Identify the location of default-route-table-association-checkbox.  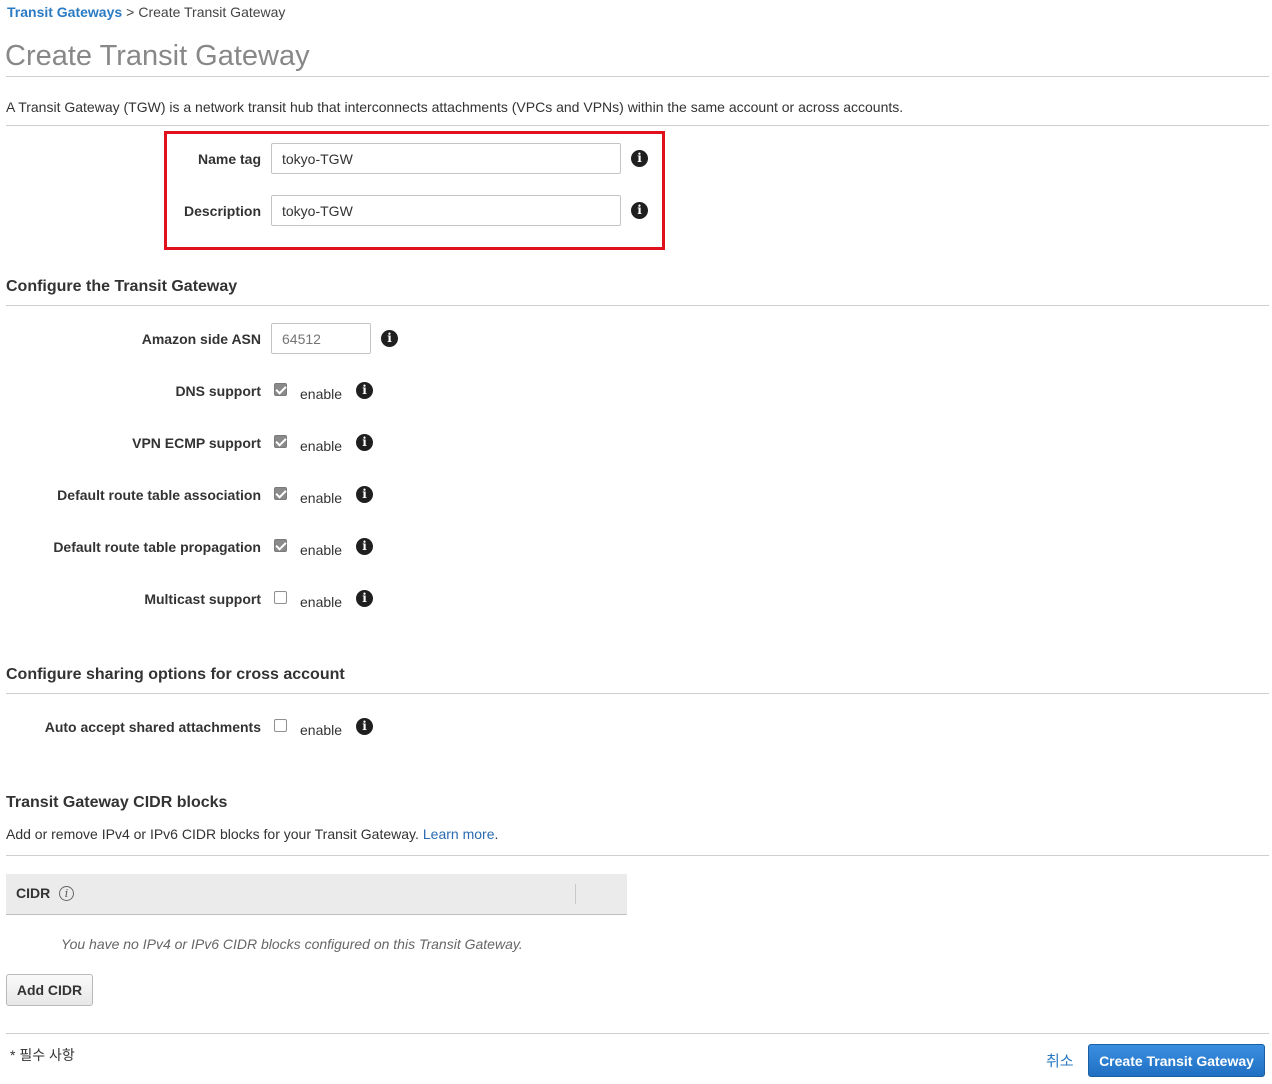
(280, 493).